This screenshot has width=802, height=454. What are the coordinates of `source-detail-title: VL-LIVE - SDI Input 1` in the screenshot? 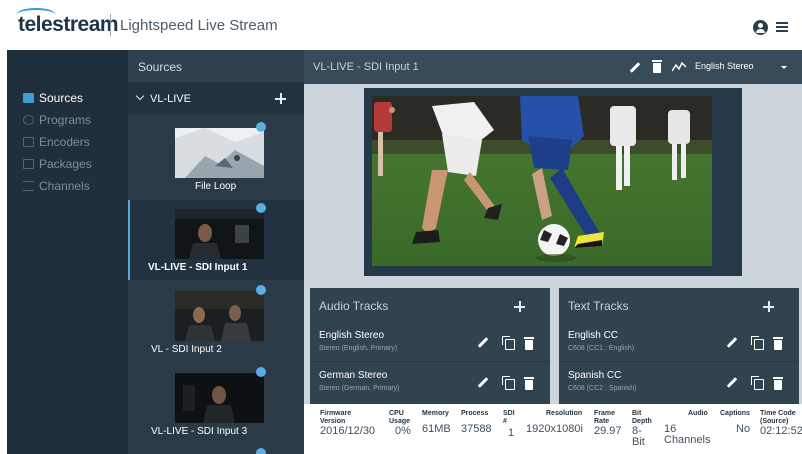 It's located at (366, 67).